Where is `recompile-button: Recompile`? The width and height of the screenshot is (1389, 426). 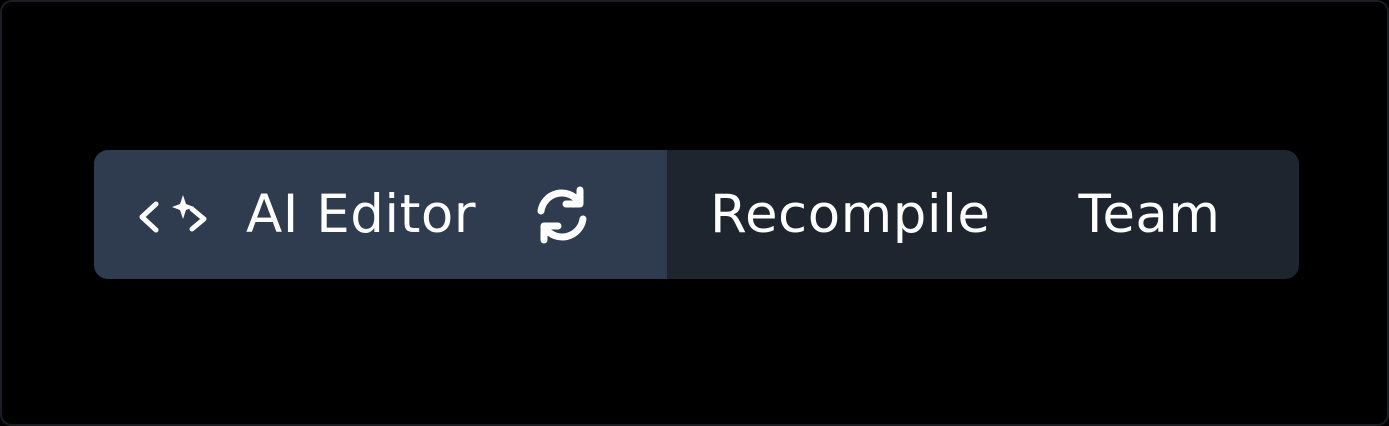 recompile-button: Recompile is located at coordinates (850, 214).